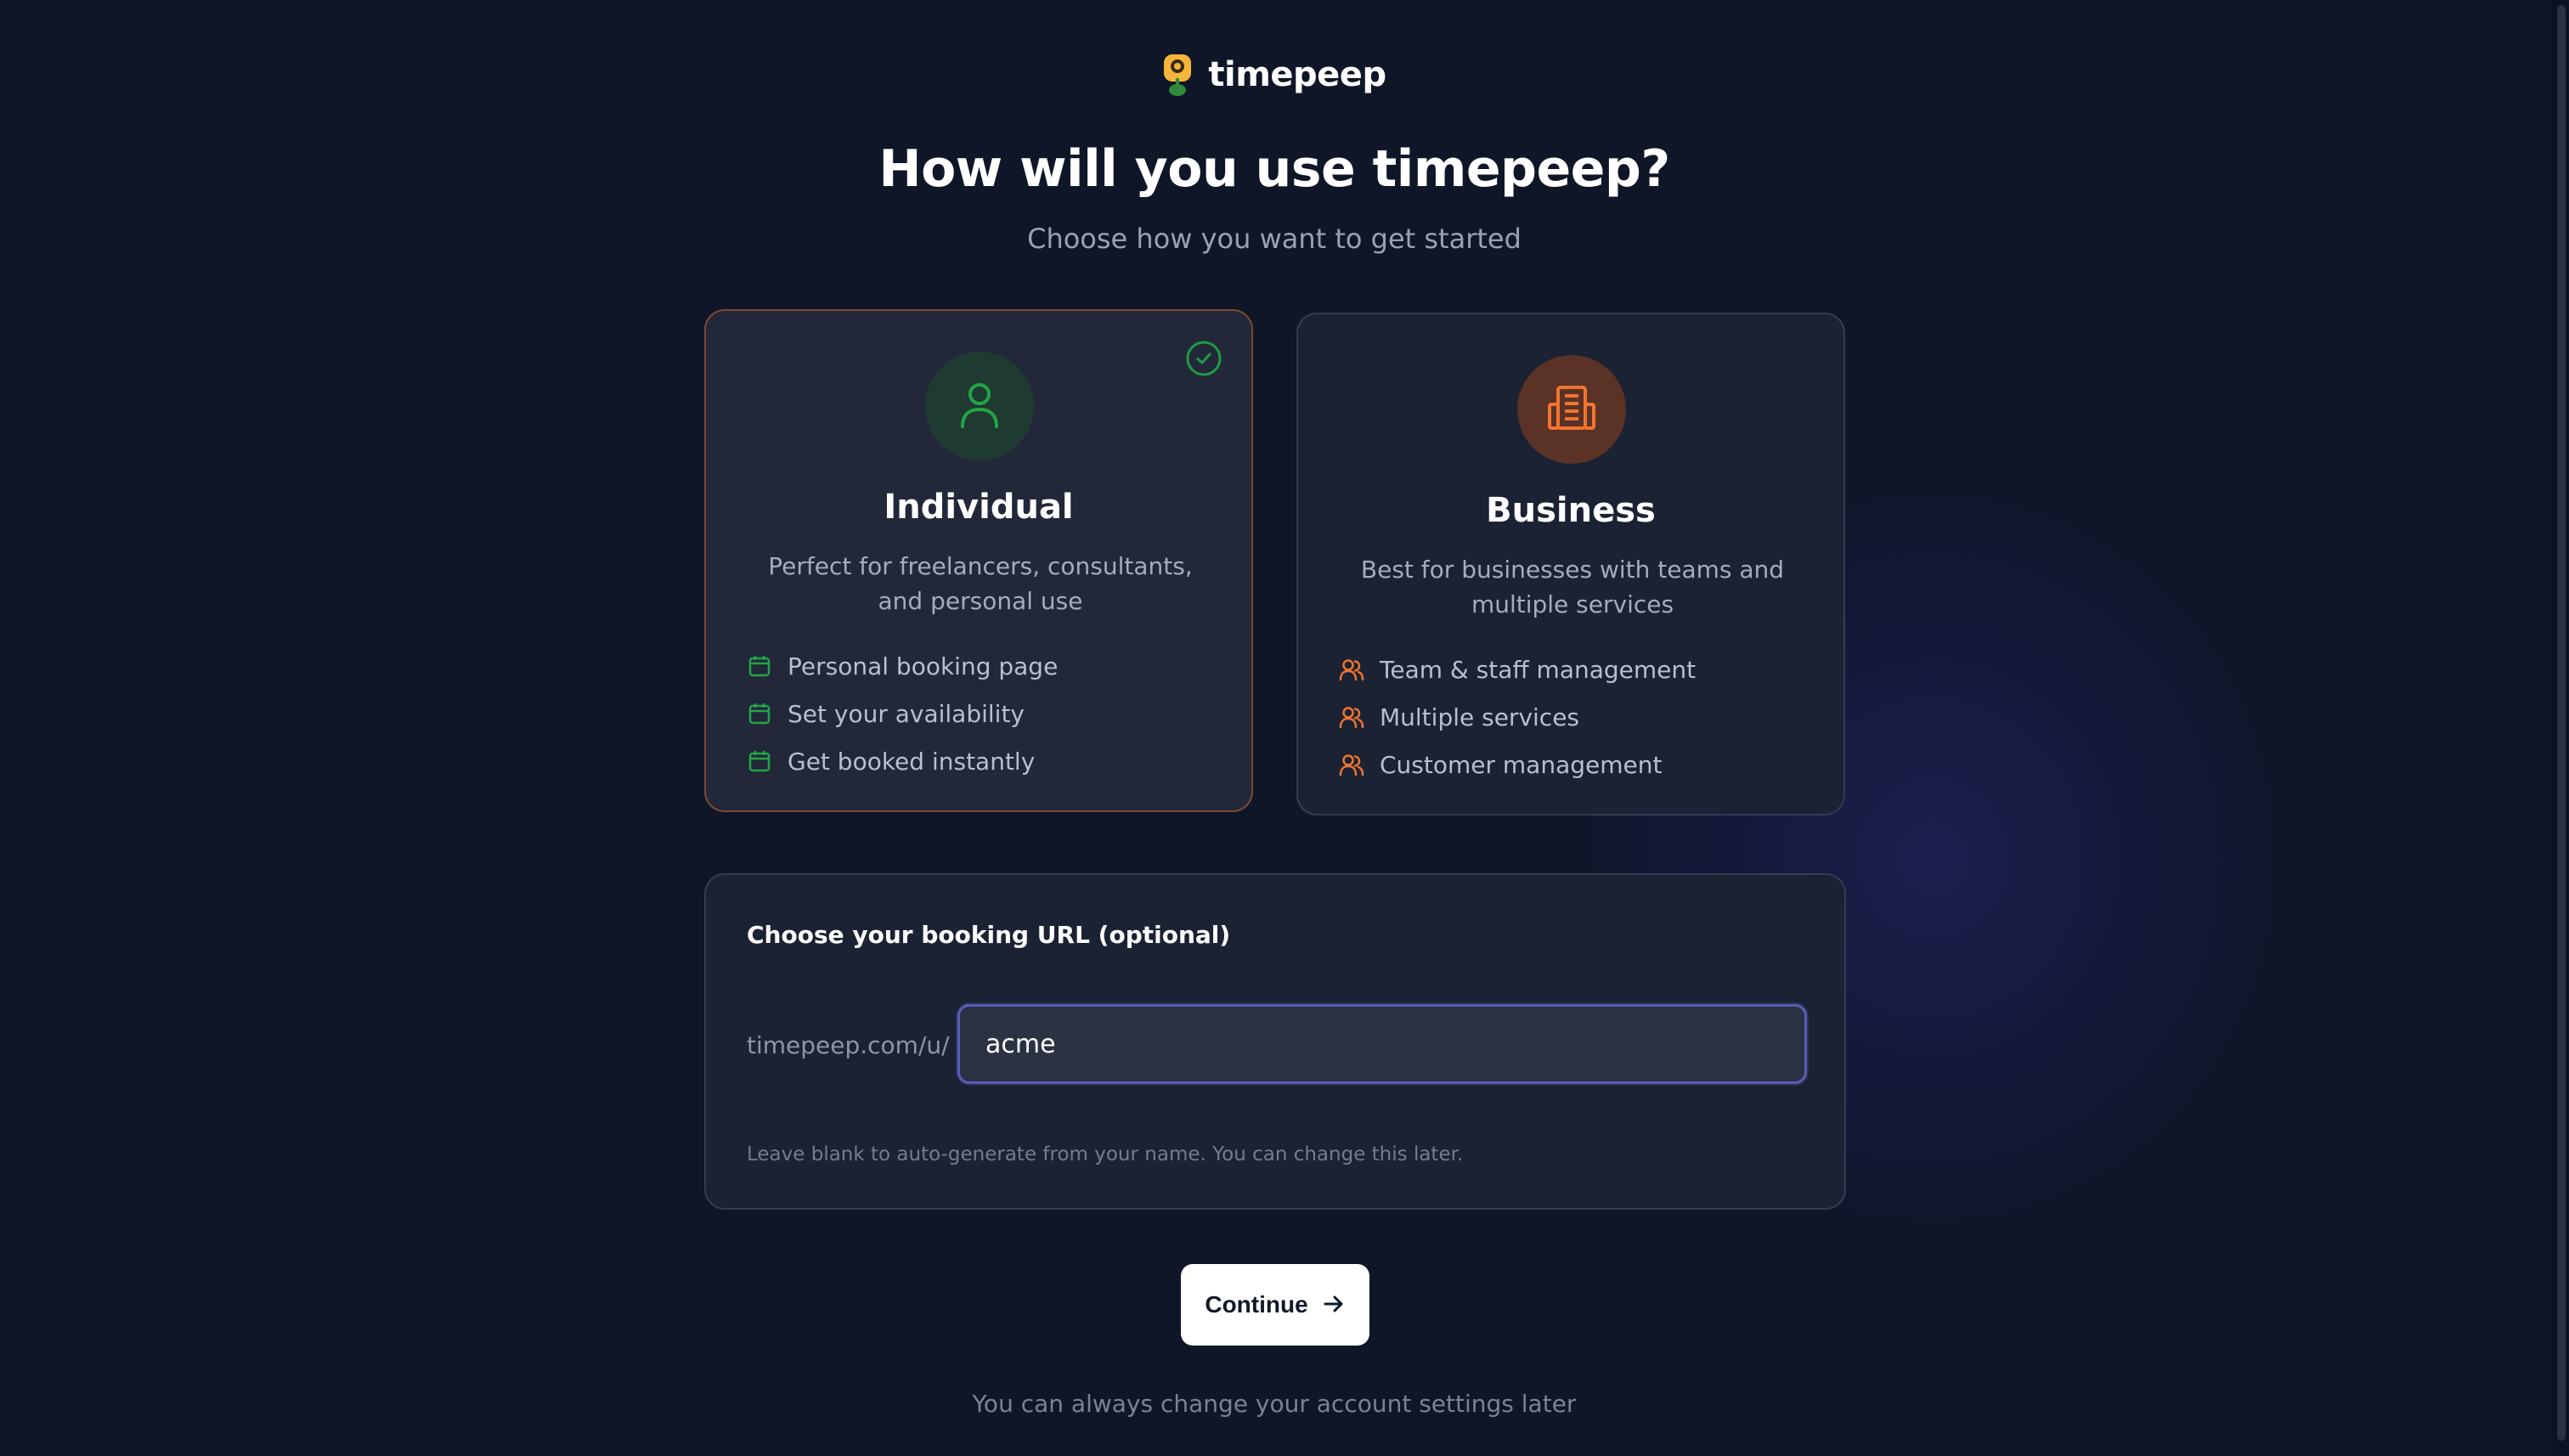 This screenshot has width=2569, height=1456. I want to click on booking-url-input, so click(1382, 1044).